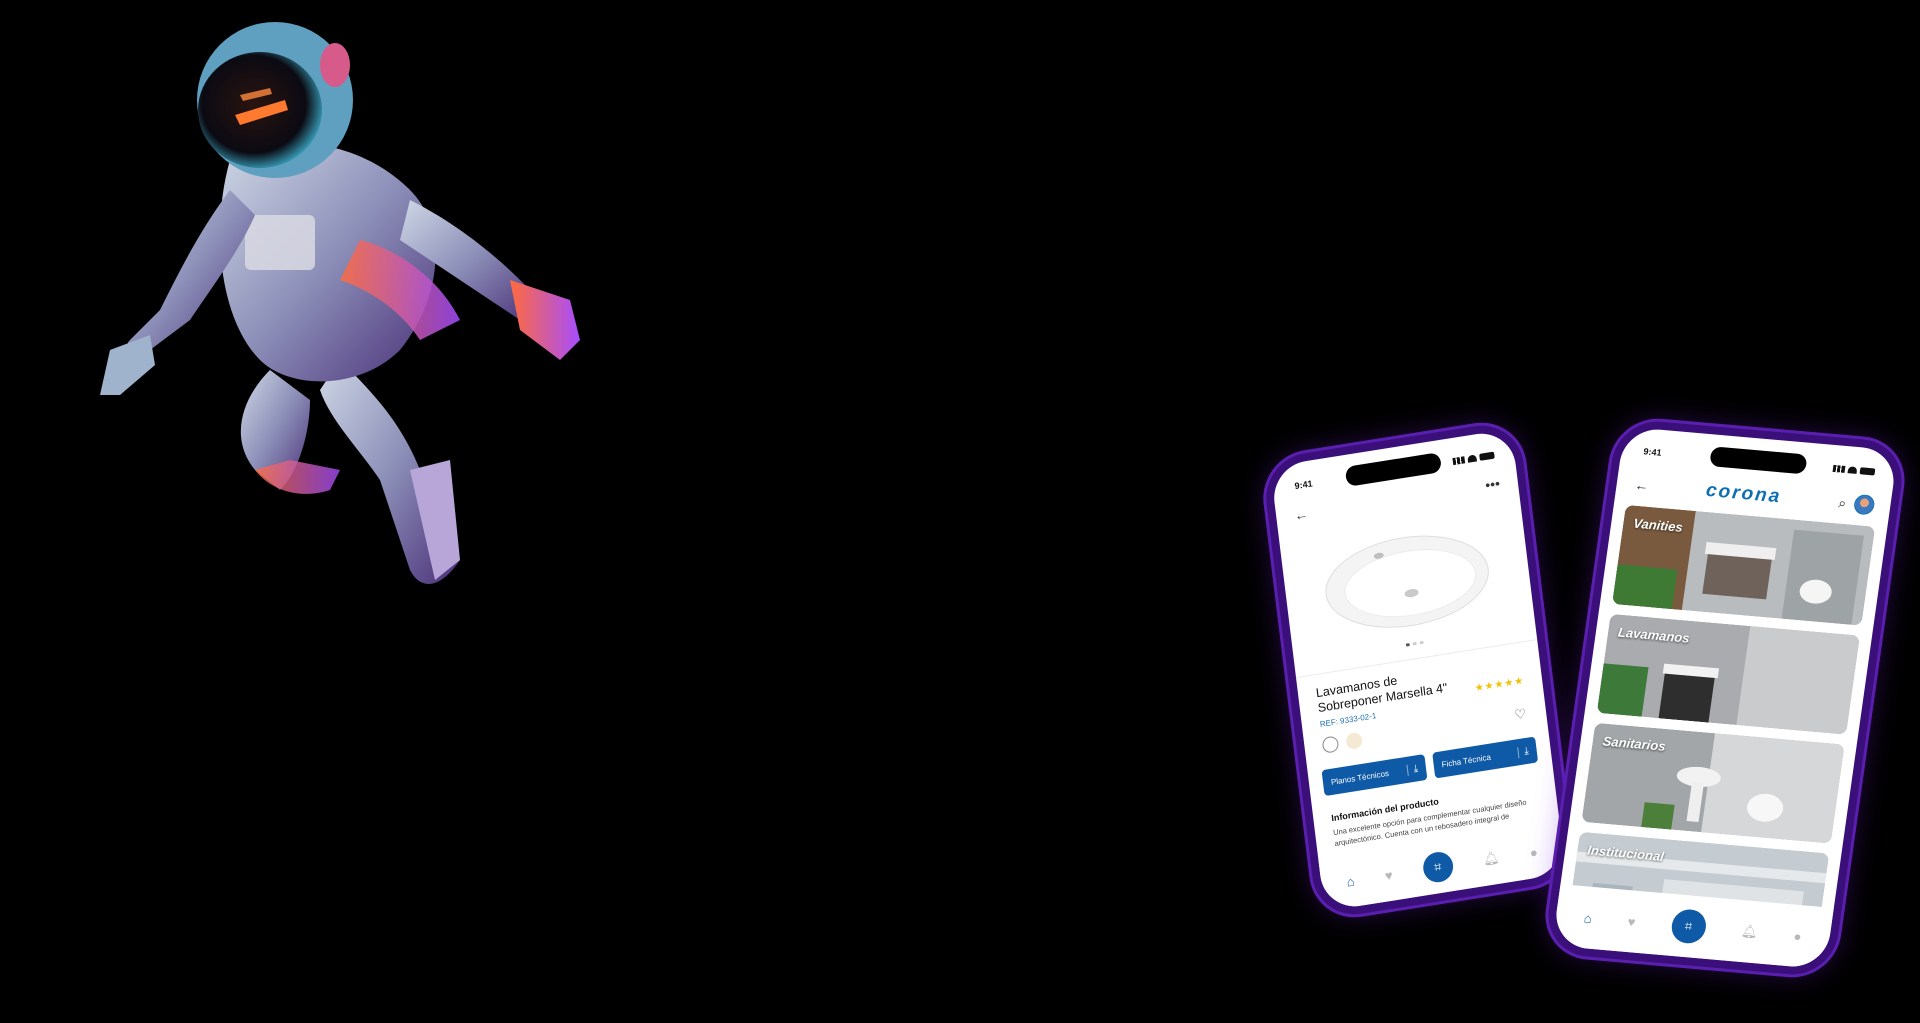 The image size is (1920, 1023). Describe the element at coordinates (1330, 744) in the screenshot. I see `swatch-white` at that location.